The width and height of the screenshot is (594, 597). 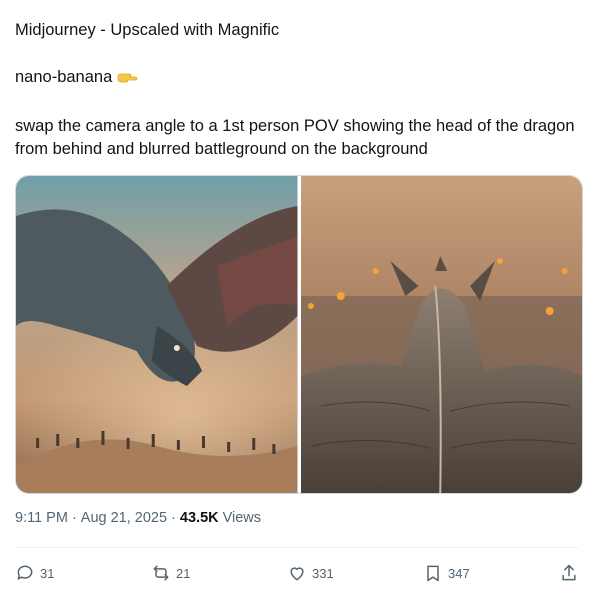 I want to click on action-bar: 31 21 331 347, so click(x=297, y=573).